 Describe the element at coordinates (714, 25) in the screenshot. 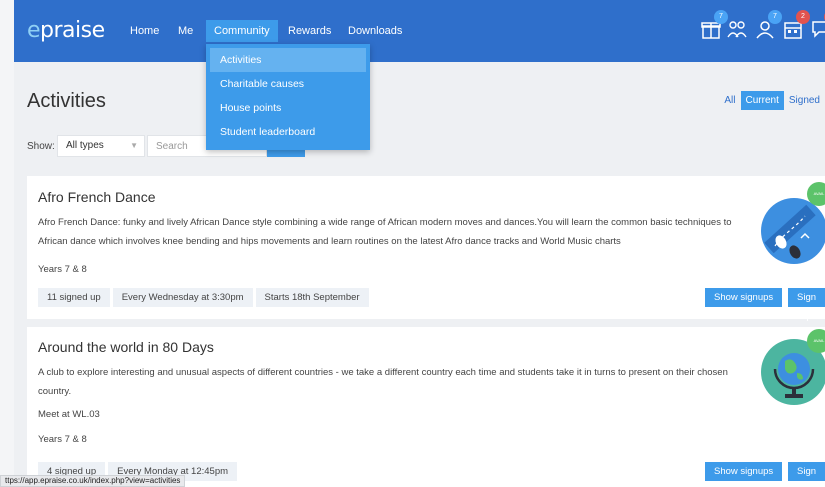

I see `gift-icon: 7` at that location.